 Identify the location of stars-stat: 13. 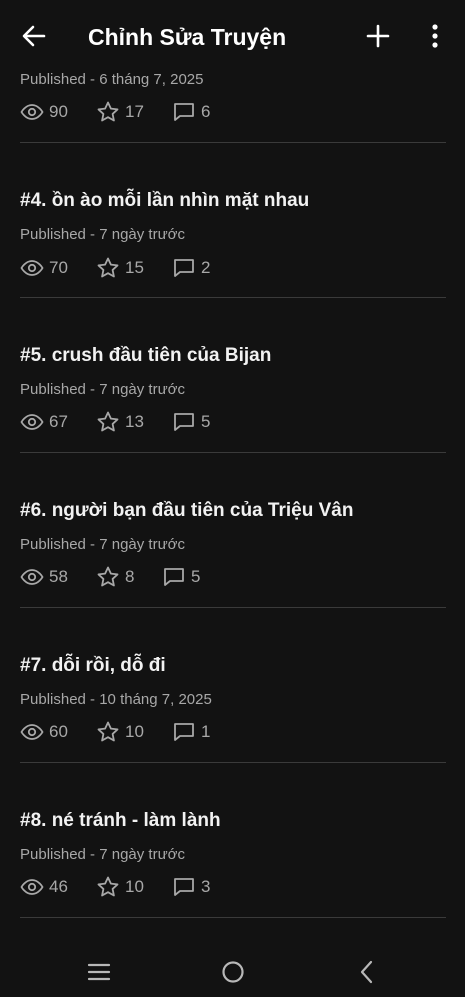
(120, 422).